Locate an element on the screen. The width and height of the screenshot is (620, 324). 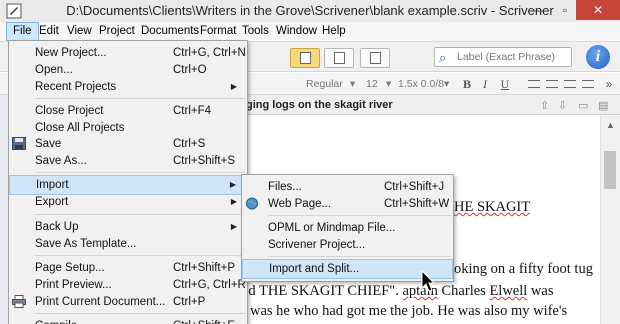
outliner-icon is located at coordinates (375, 58).